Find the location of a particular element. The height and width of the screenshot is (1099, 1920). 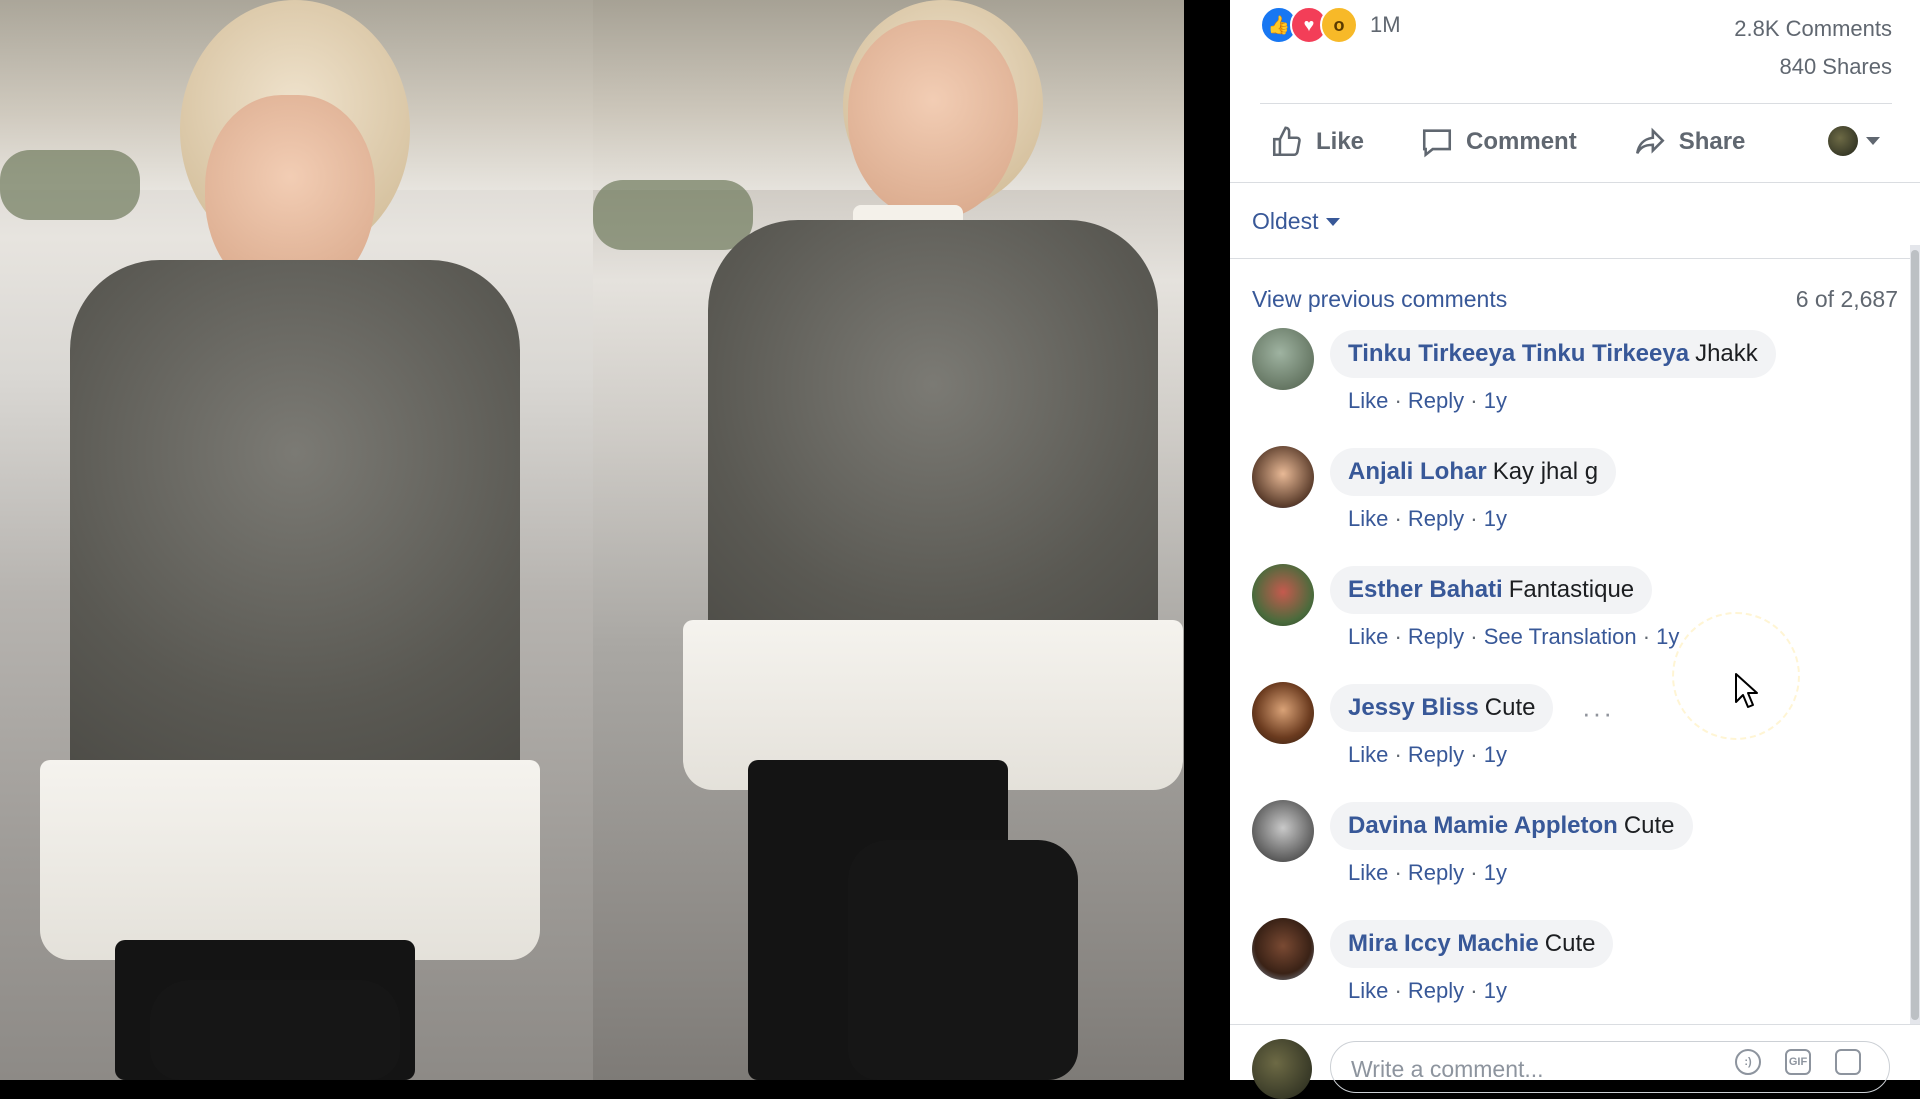

commenter-name: Tinku Tirkeeya Tinku Tirkeeya is located at coordinates (1518, 353).